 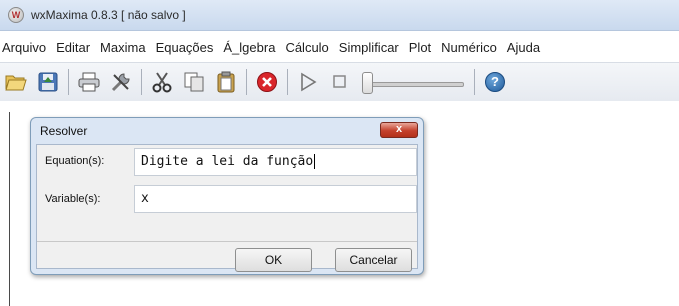 I want to click on toolbar: ?, so click(x=339, y=82).